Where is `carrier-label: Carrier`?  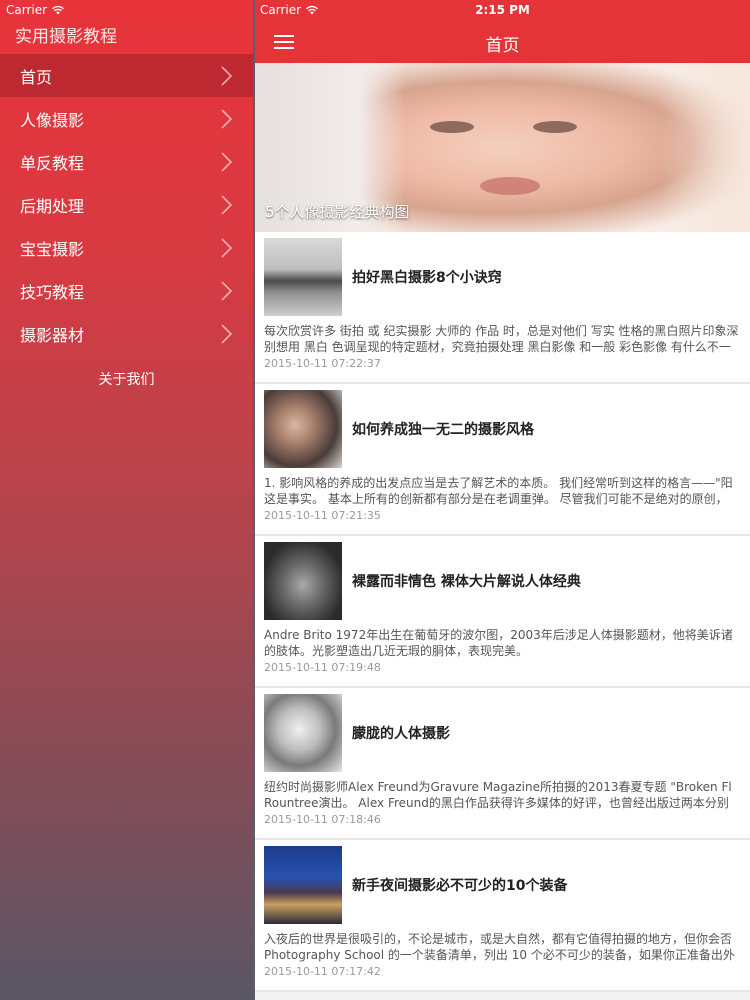
carrier-label: Carrier is located at coordinates (27, 10).